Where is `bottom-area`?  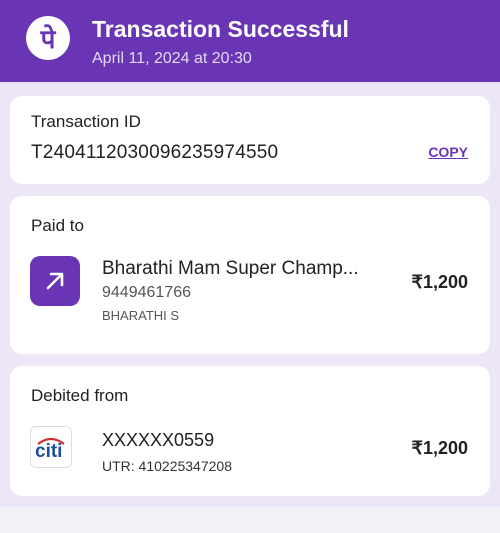 bottom-area is located at coordinates (250, 520).